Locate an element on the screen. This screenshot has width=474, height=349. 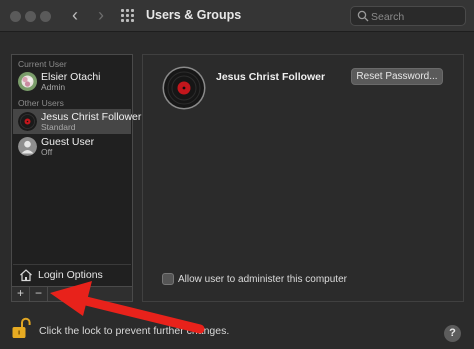
guest-user-avatar-icon is located at coordinates (27, 146).